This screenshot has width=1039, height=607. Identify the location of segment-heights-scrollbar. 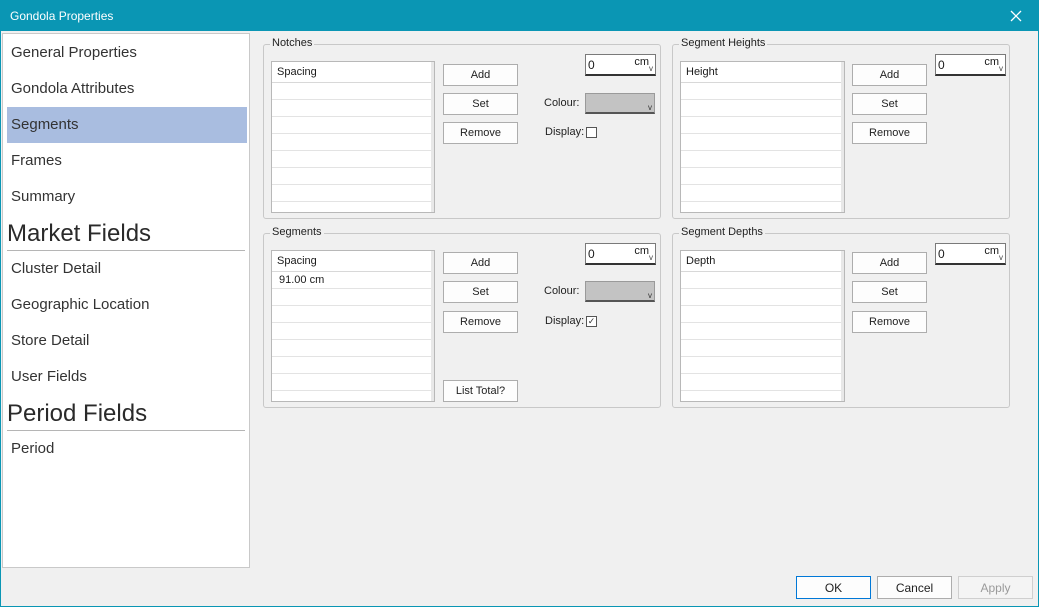
(842, 137).